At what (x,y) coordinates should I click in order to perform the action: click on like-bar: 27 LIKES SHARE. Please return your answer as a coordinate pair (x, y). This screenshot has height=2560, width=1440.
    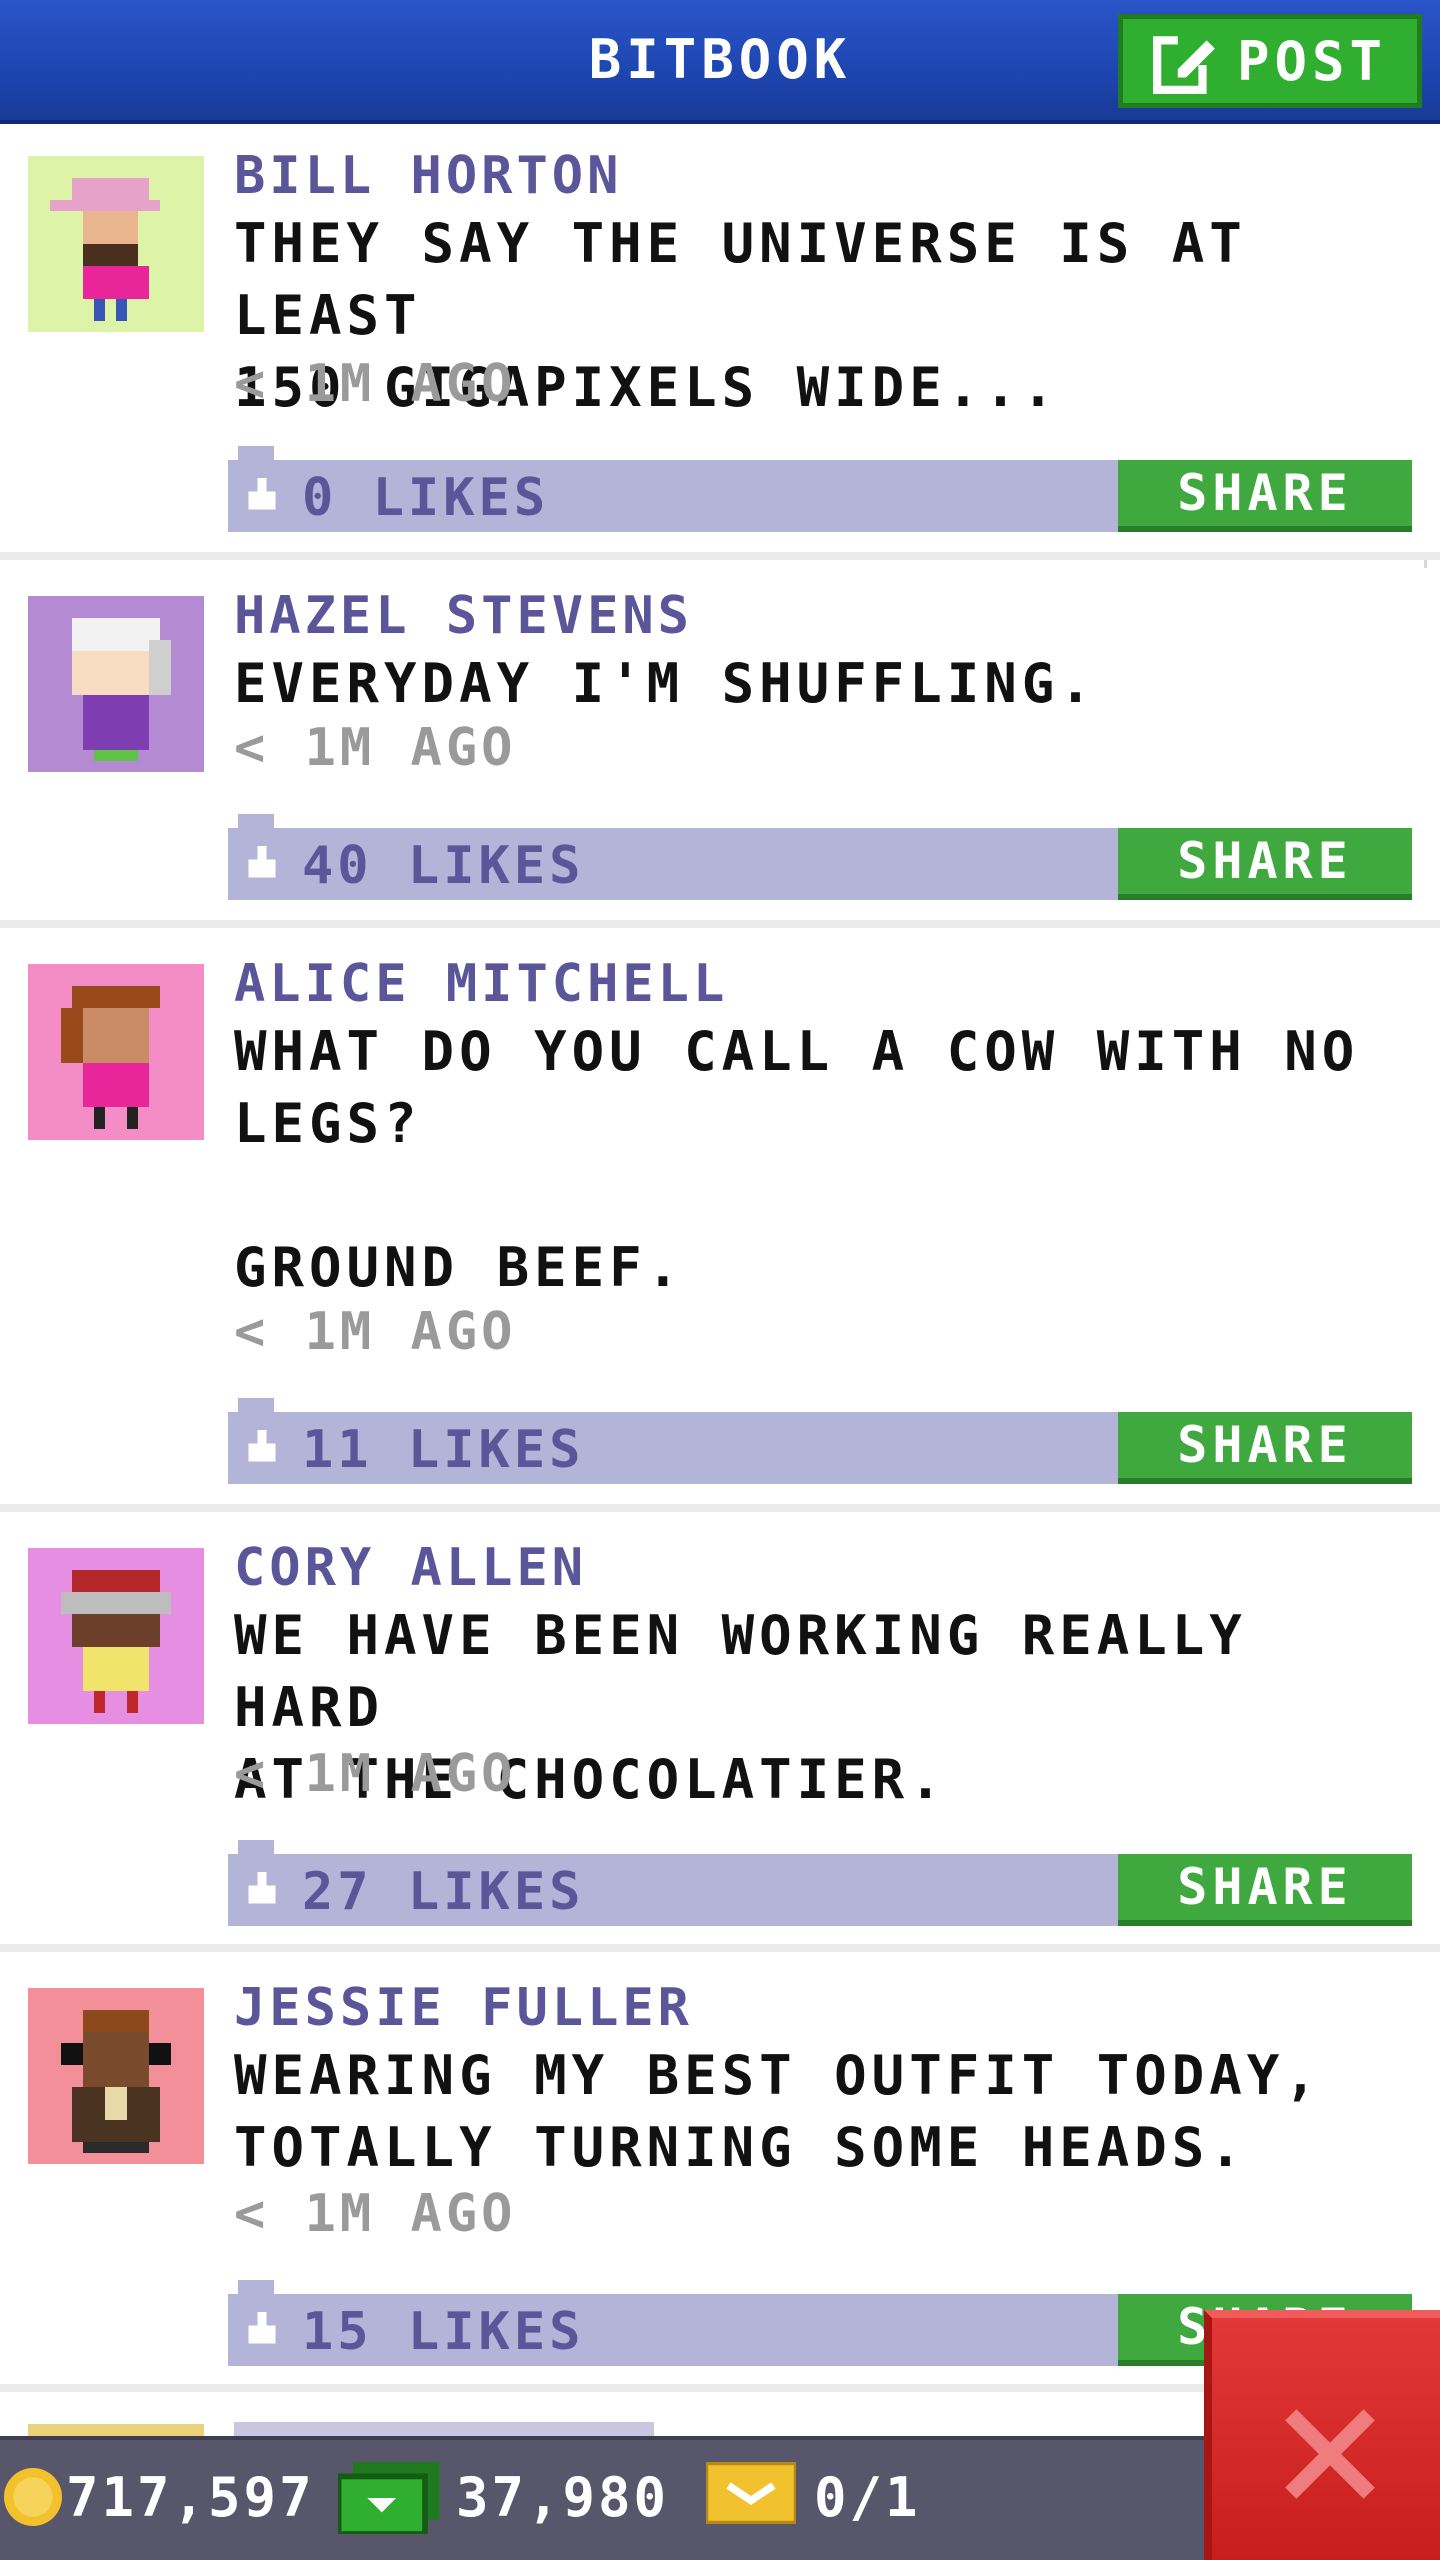
    Looking at the image, I should click on (820, 1883).